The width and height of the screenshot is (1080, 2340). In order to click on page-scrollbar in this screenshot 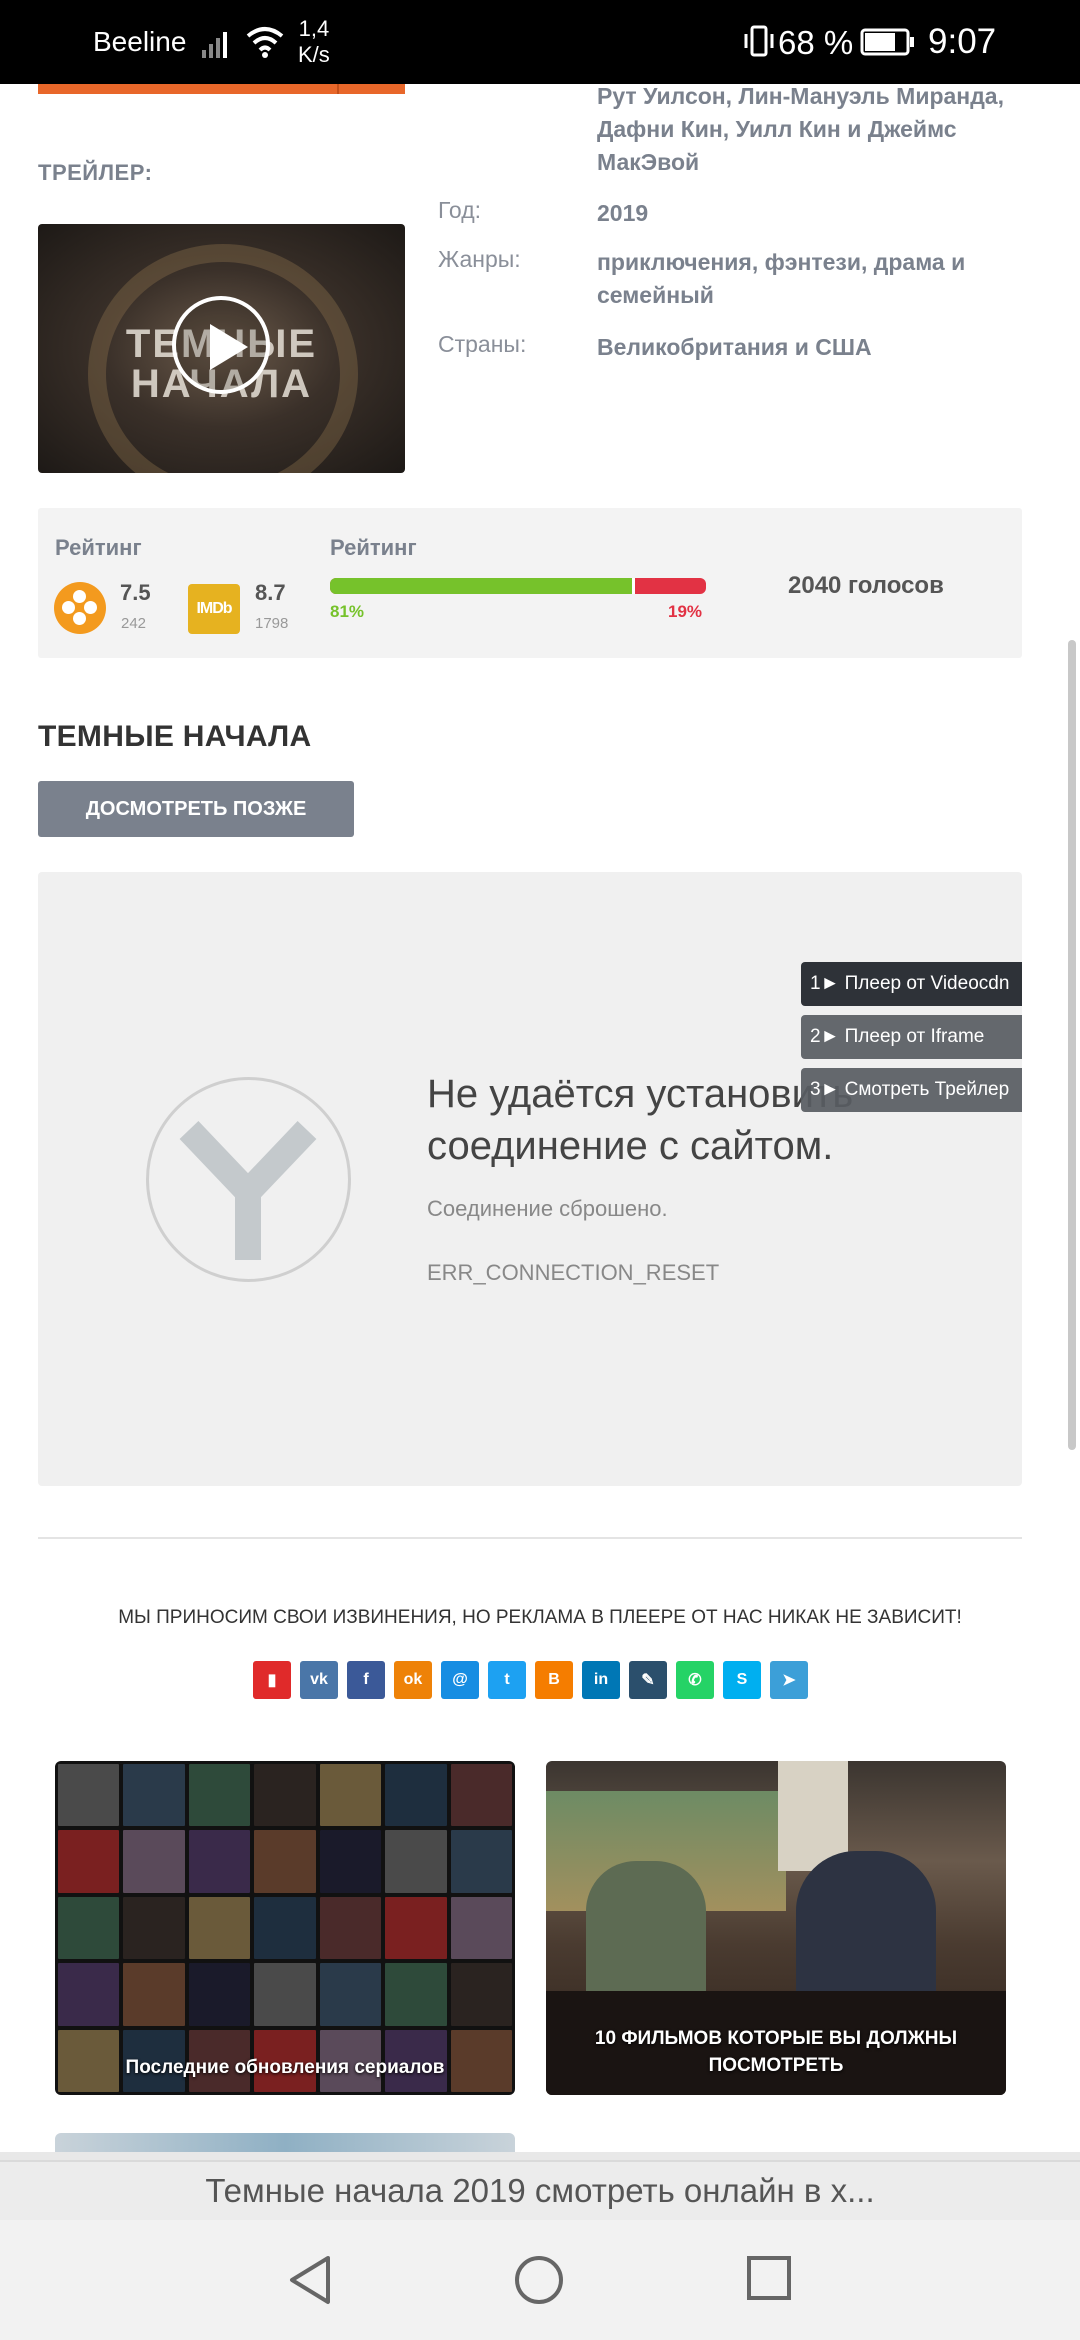, I will do `click(1072, 1045)`.